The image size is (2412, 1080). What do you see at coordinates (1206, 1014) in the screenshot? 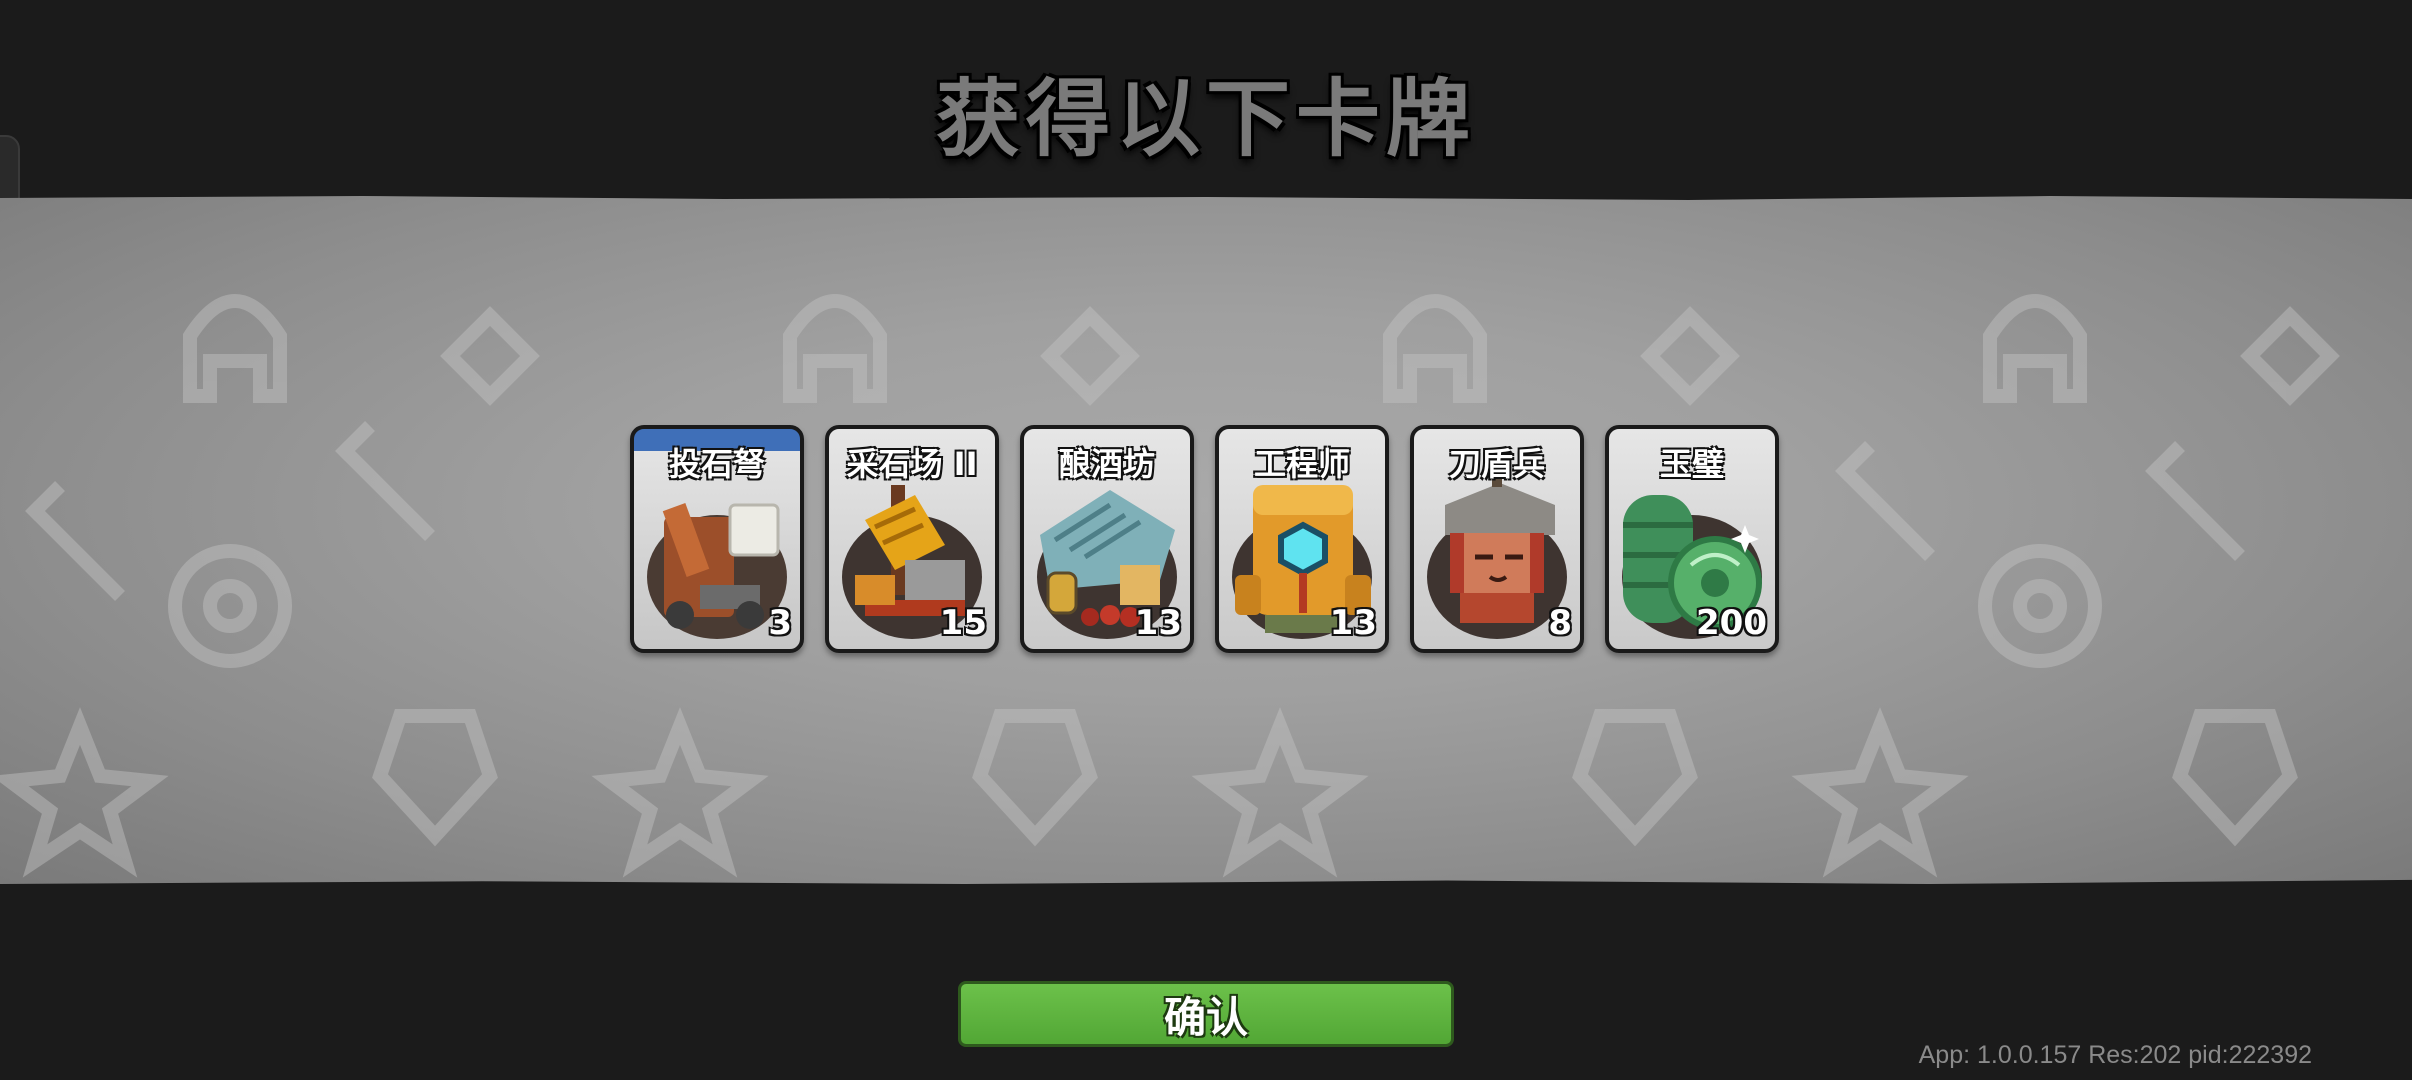
I see `confirm-button: 确认` at bounding box center [1206, 1014].